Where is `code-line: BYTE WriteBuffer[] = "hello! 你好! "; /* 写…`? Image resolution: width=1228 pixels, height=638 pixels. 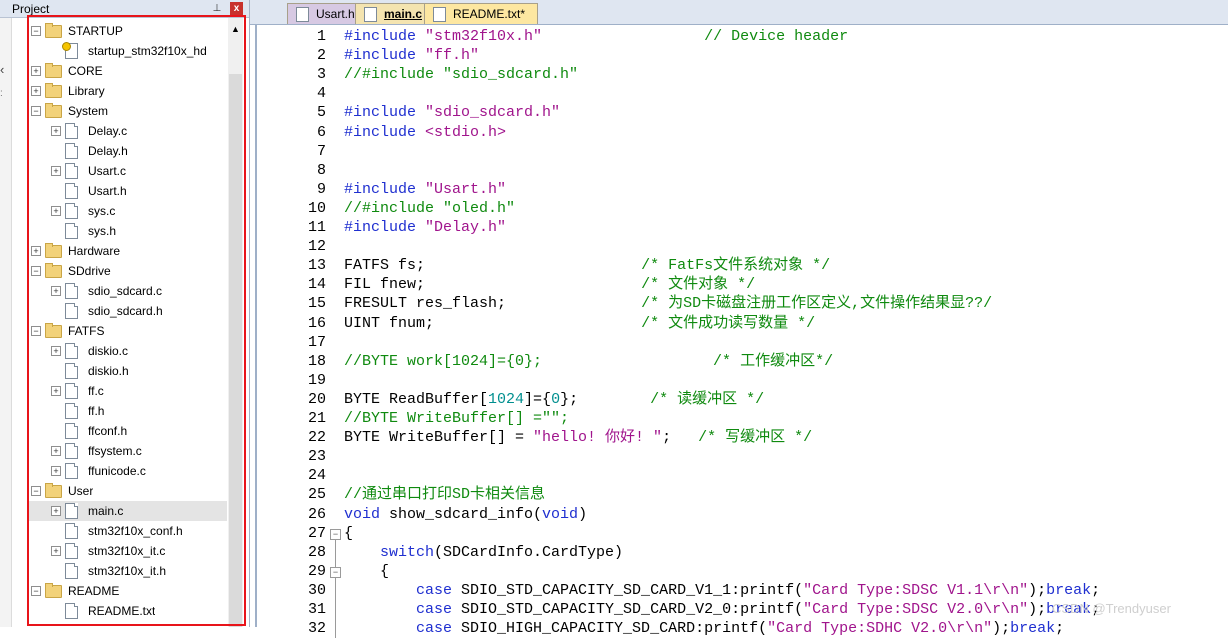
code-line: BYTE WriteBuffer[] = "hello! 你好! "; /* 写… is located at coordinates (578, 437).